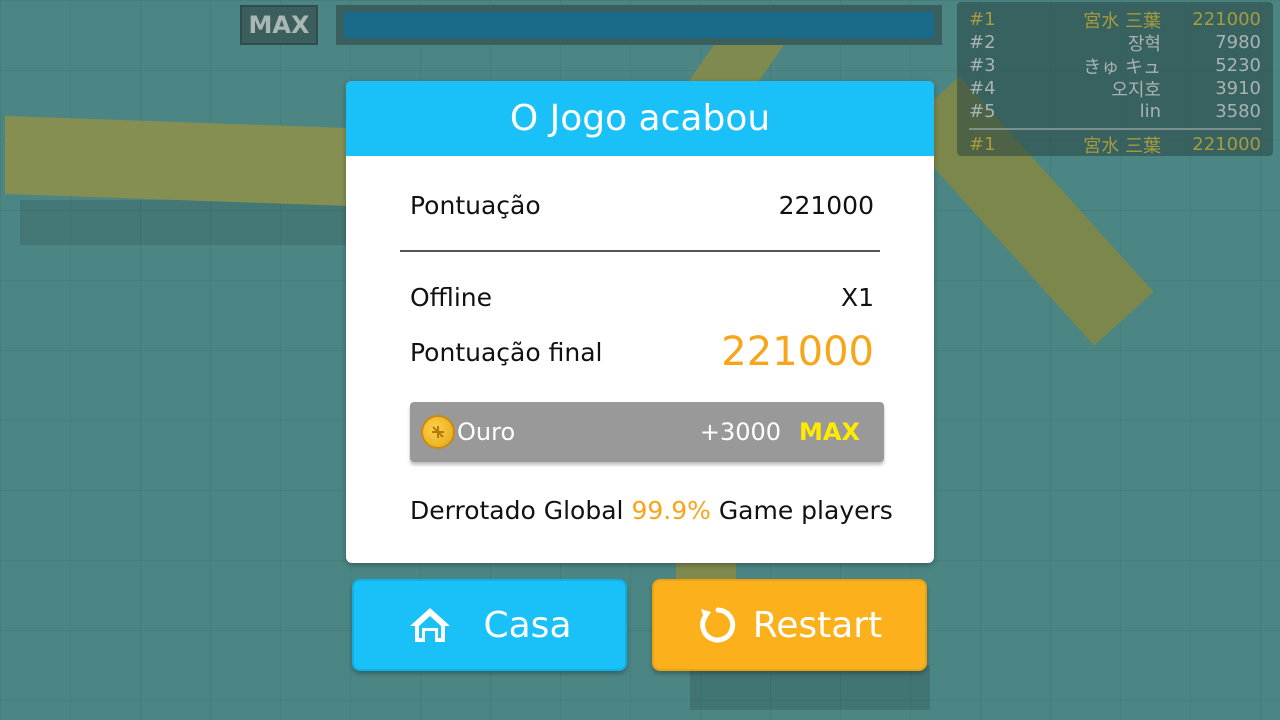 Image resolution: width=1280 pixels, height=720 pixels. I want to click on defeated-suffix: Game players, so click(805, 510).